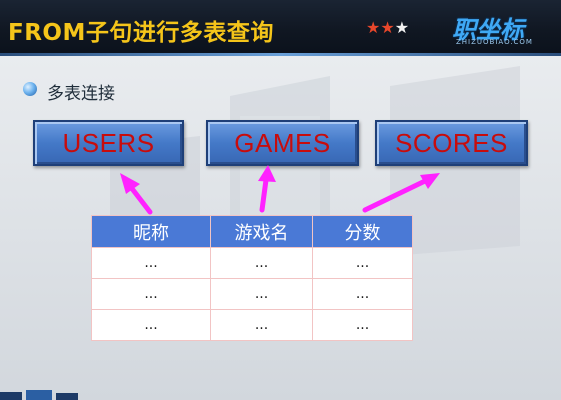 Image resolution: width=561 pixels, height=400 pixels. I want to click on slide-title: FROM子句进行多表查询, so click(141, 33).